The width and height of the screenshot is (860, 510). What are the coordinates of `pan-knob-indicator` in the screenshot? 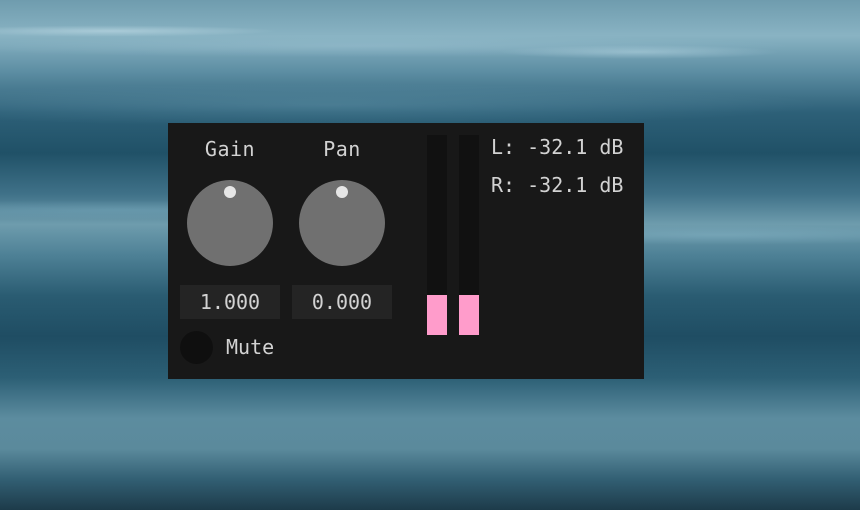 It's located at (342, 192).